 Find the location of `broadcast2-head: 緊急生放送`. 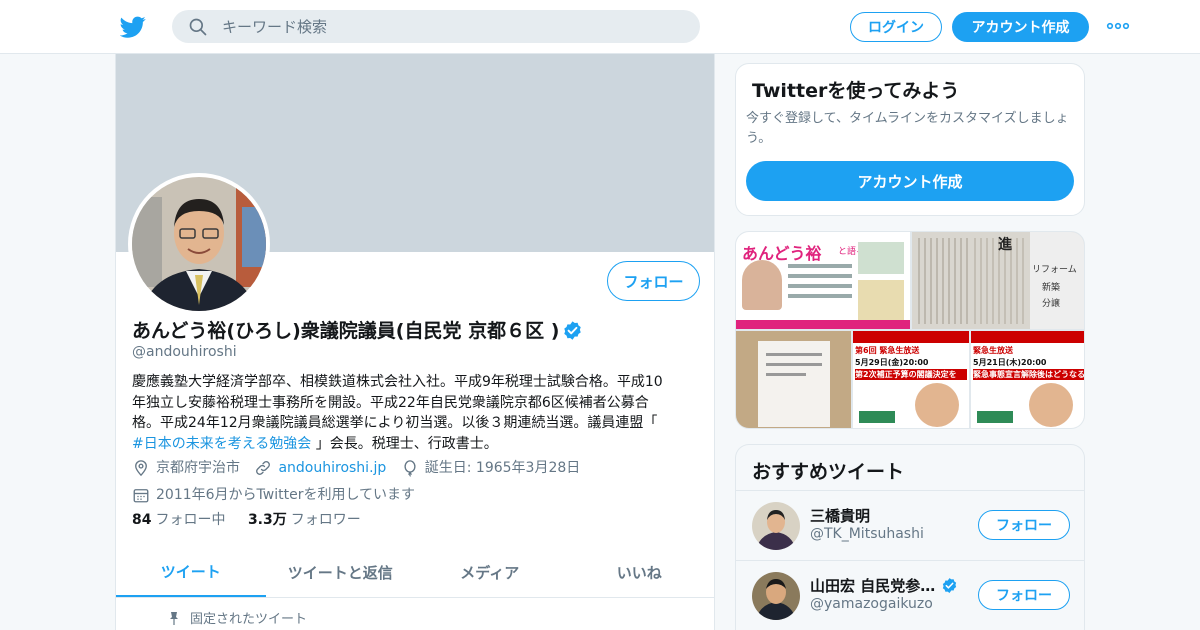

broadcast2-head: 緊急生放送 is located at coordinates (993, 350).